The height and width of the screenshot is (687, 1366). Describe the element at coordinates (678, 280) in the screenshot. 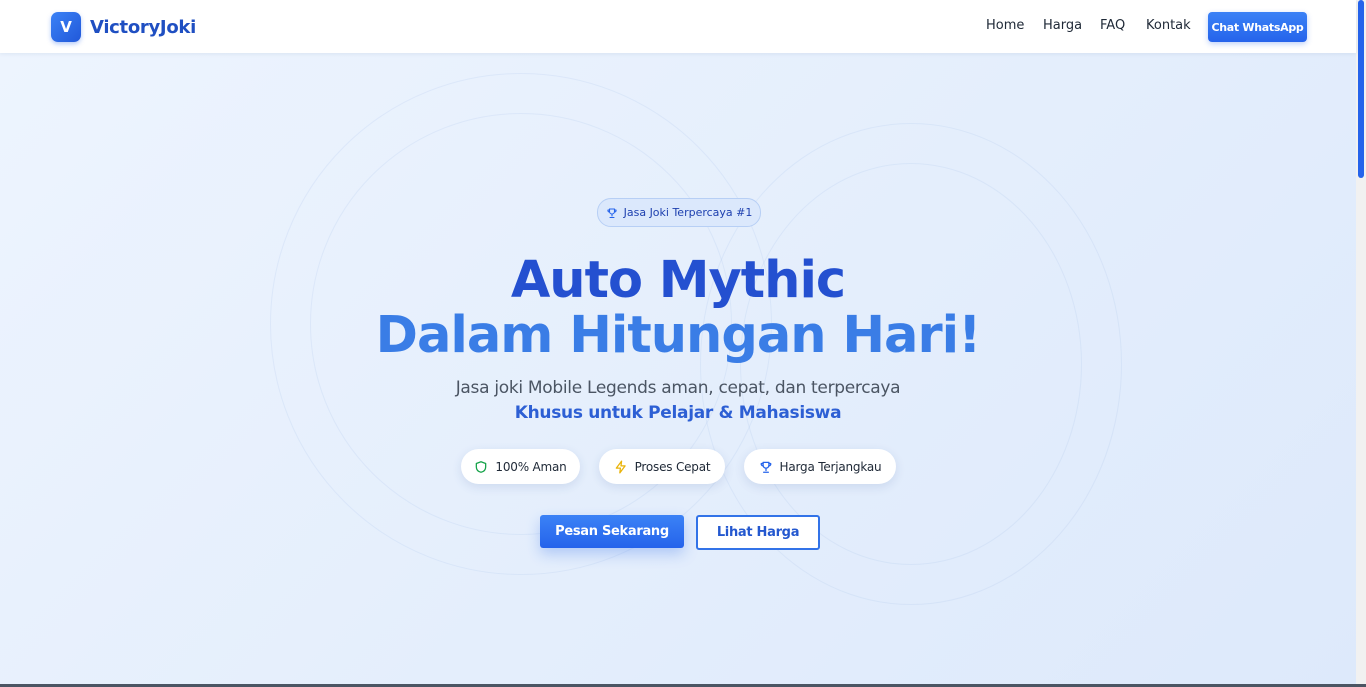

I see `hero-title-line1: Auto Mythic` at that location.